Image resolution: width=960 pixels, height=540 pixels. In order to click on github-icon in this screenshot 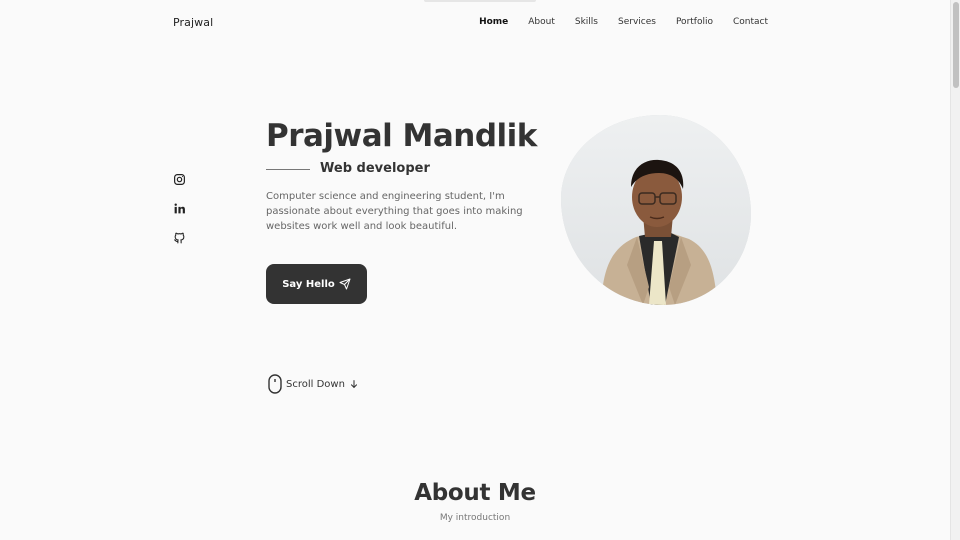, I will do `click(179, 237)`.